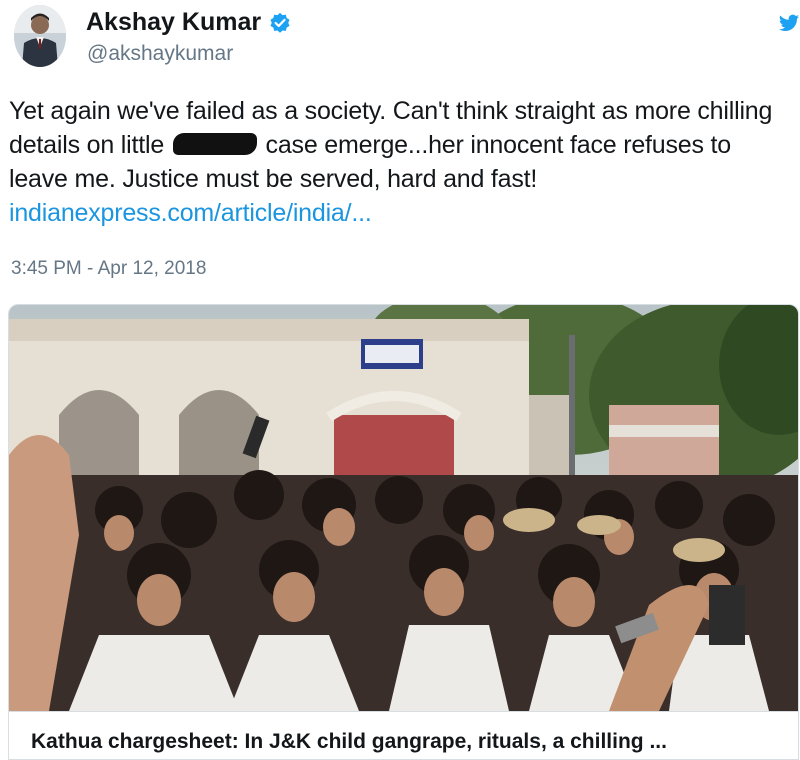 The image size is (800, 760). What do you see at coordinates (40, 36) in the screenshot?
I see `user-avatar` at bounding box center [40, 36].